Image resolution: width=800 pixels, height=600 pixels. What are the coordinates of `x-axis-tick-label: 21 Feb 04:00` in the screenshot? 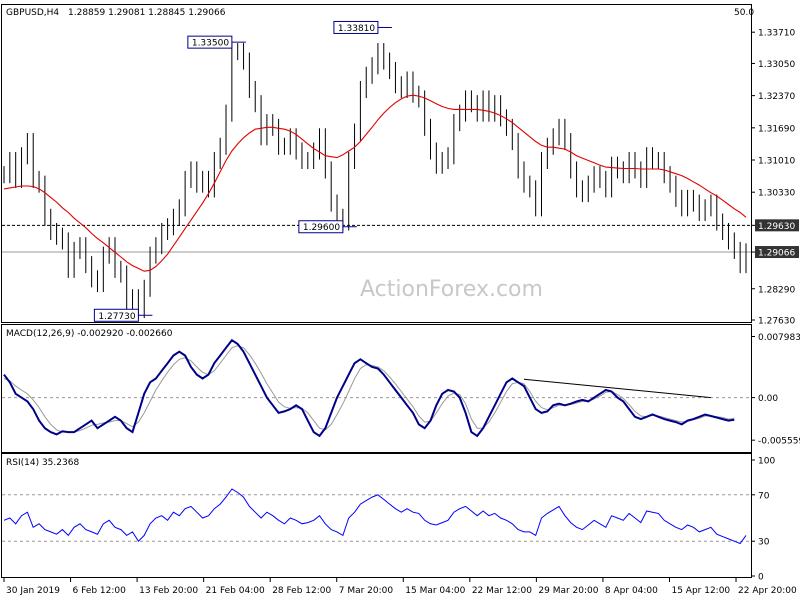 It's located at (235, 591).